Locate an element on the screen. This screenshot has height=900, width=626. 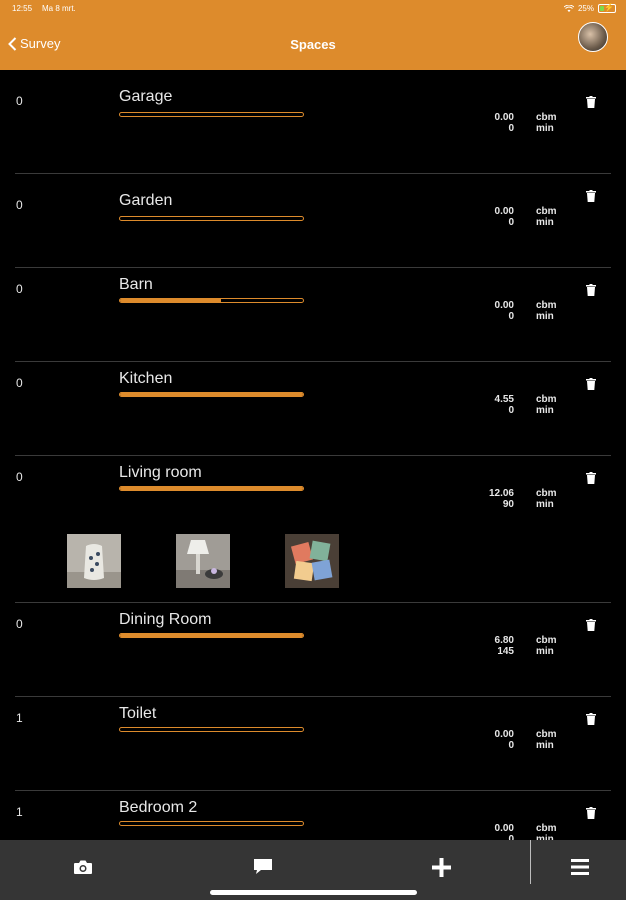
charging-icon: ⚡ is located at coordinates (609, 7).